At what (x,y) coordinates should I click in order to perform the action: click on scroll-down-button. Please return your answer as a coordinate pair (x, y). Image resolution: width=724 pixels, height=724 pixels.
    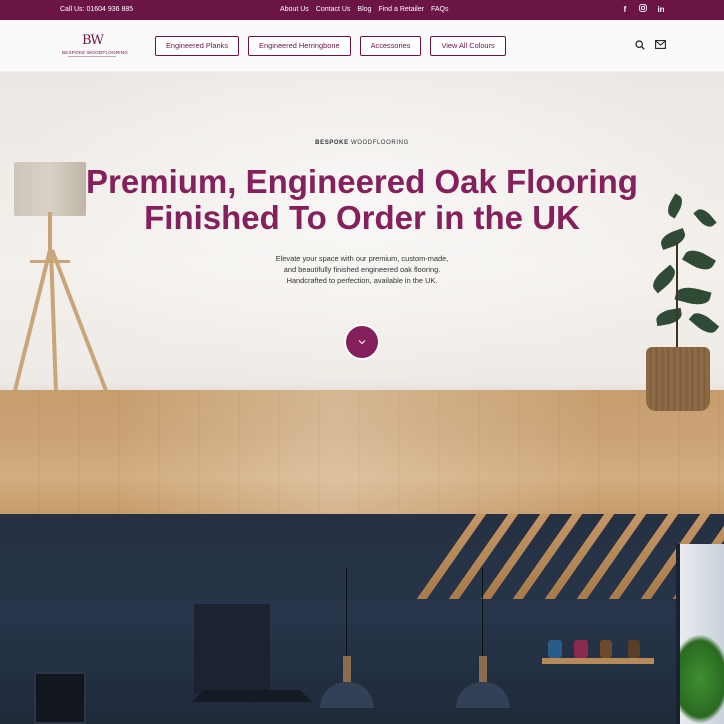
    Looking at the image, I should click on (362, 342).